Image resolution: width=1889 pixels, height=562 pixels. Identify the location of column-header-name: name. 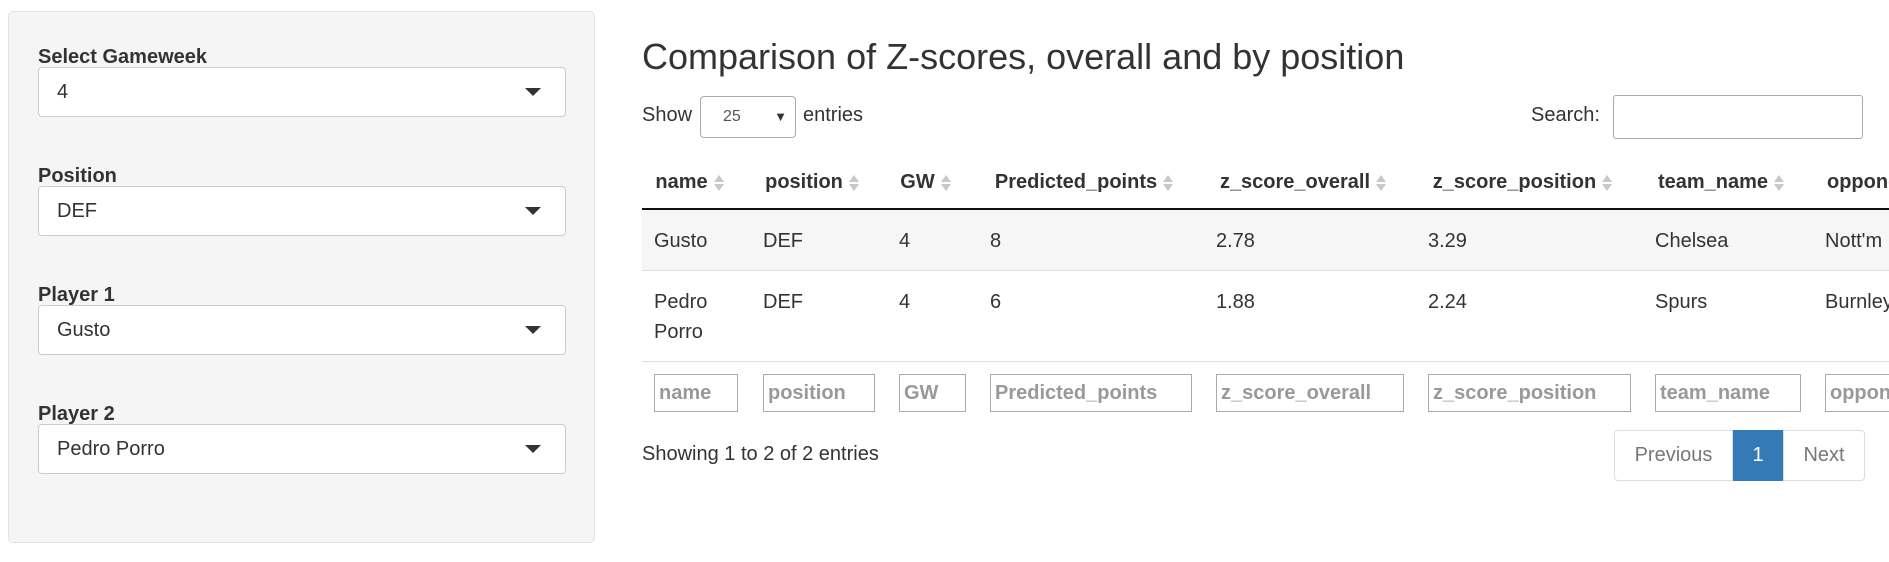
(696, 183).